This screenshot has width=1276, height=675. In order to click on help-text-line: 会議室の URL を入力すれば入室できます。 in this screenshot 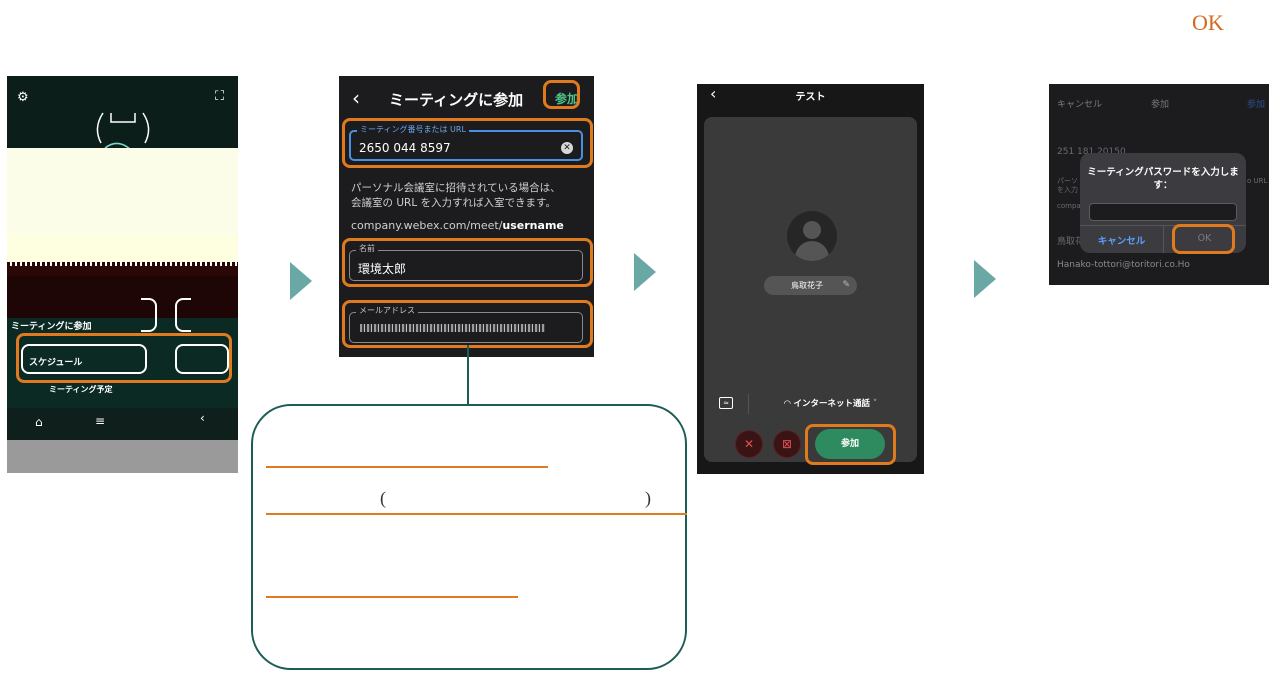, I will do `click(453, 203)`.